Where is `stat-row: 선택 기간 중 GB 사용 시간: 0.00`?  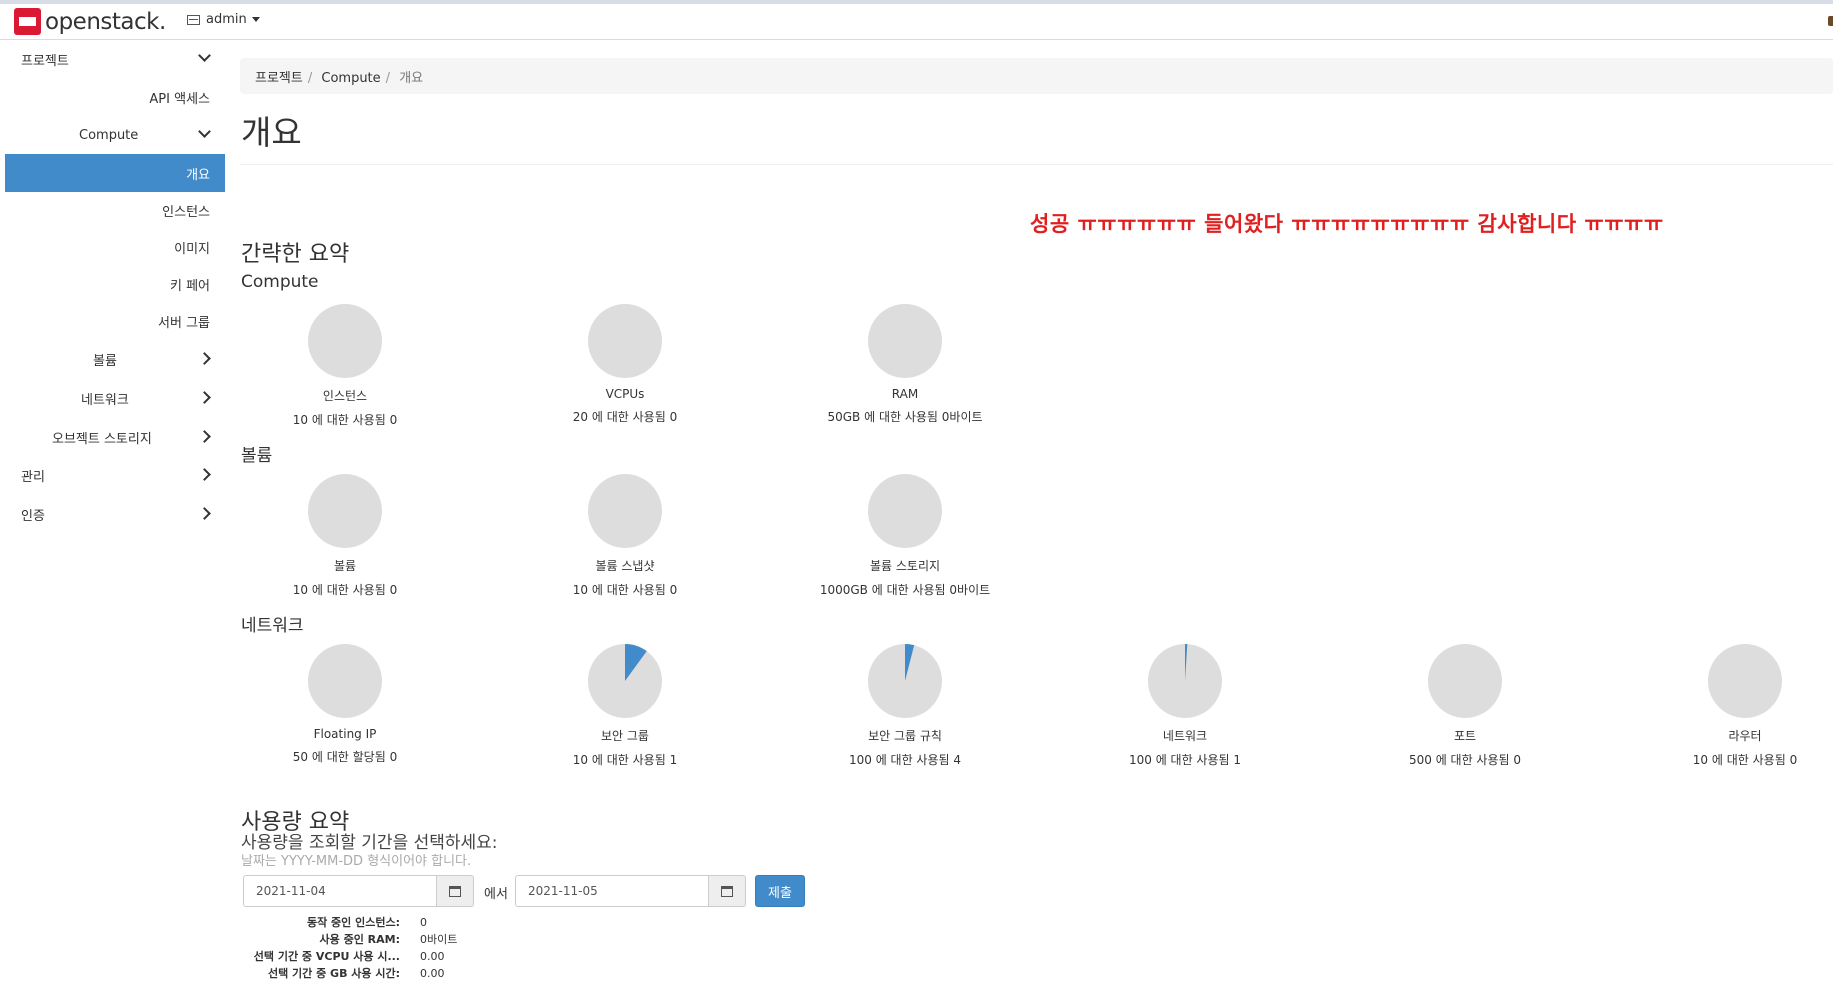 stat-row: 선택 기간 중 GB 사용 시간: 0.00 is located at coordinates (348, 973).